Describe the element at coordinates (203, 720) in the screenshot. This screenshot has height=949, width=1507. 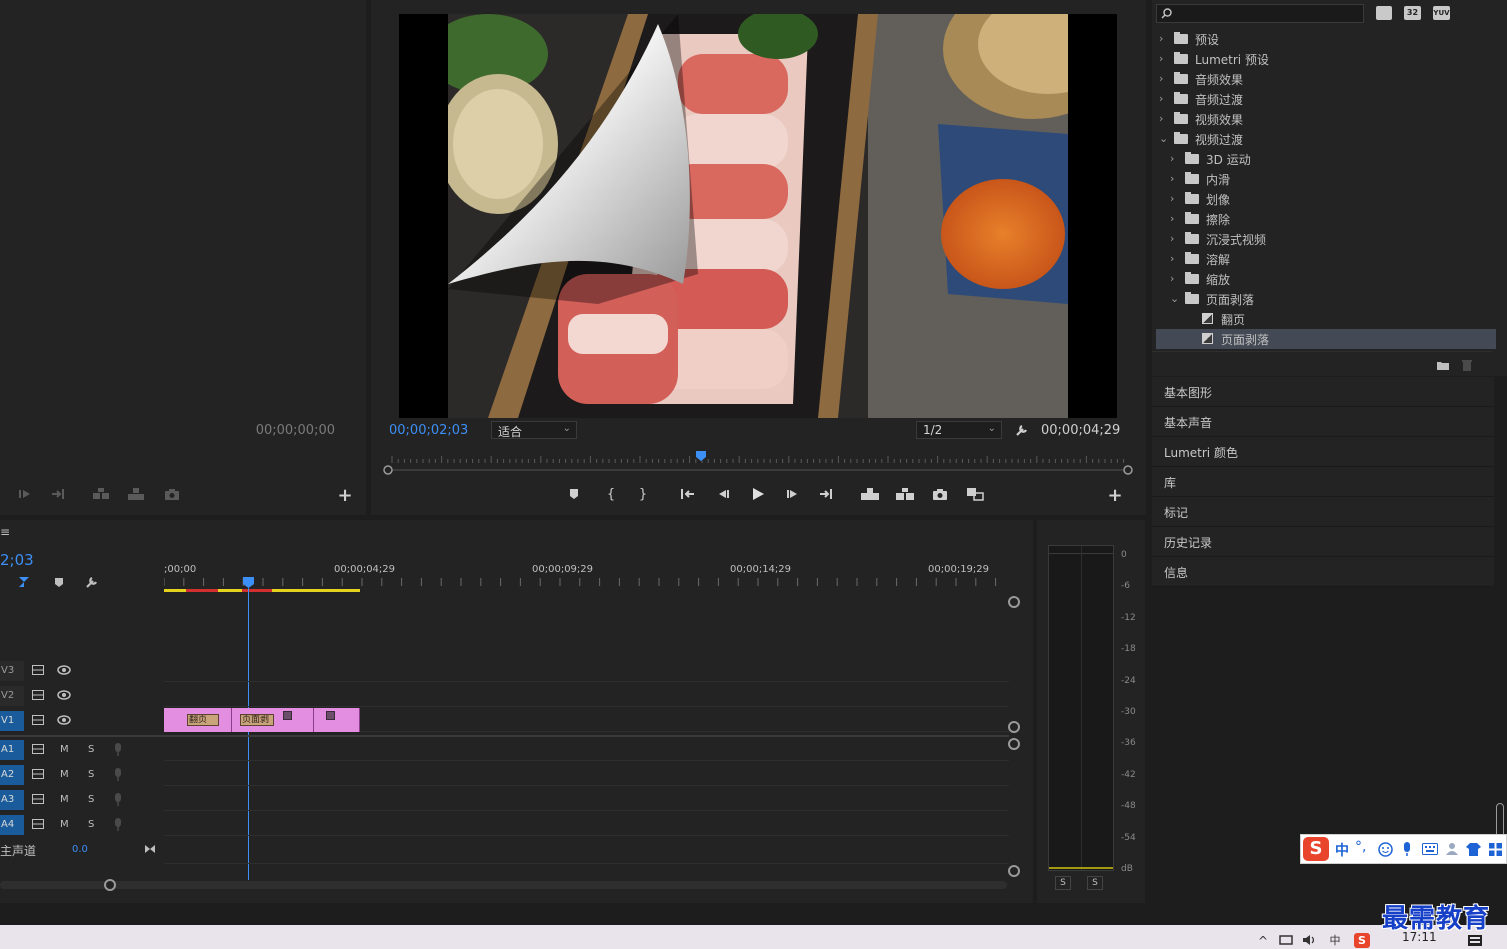
I see `transition-flip: 翻页` at that location.